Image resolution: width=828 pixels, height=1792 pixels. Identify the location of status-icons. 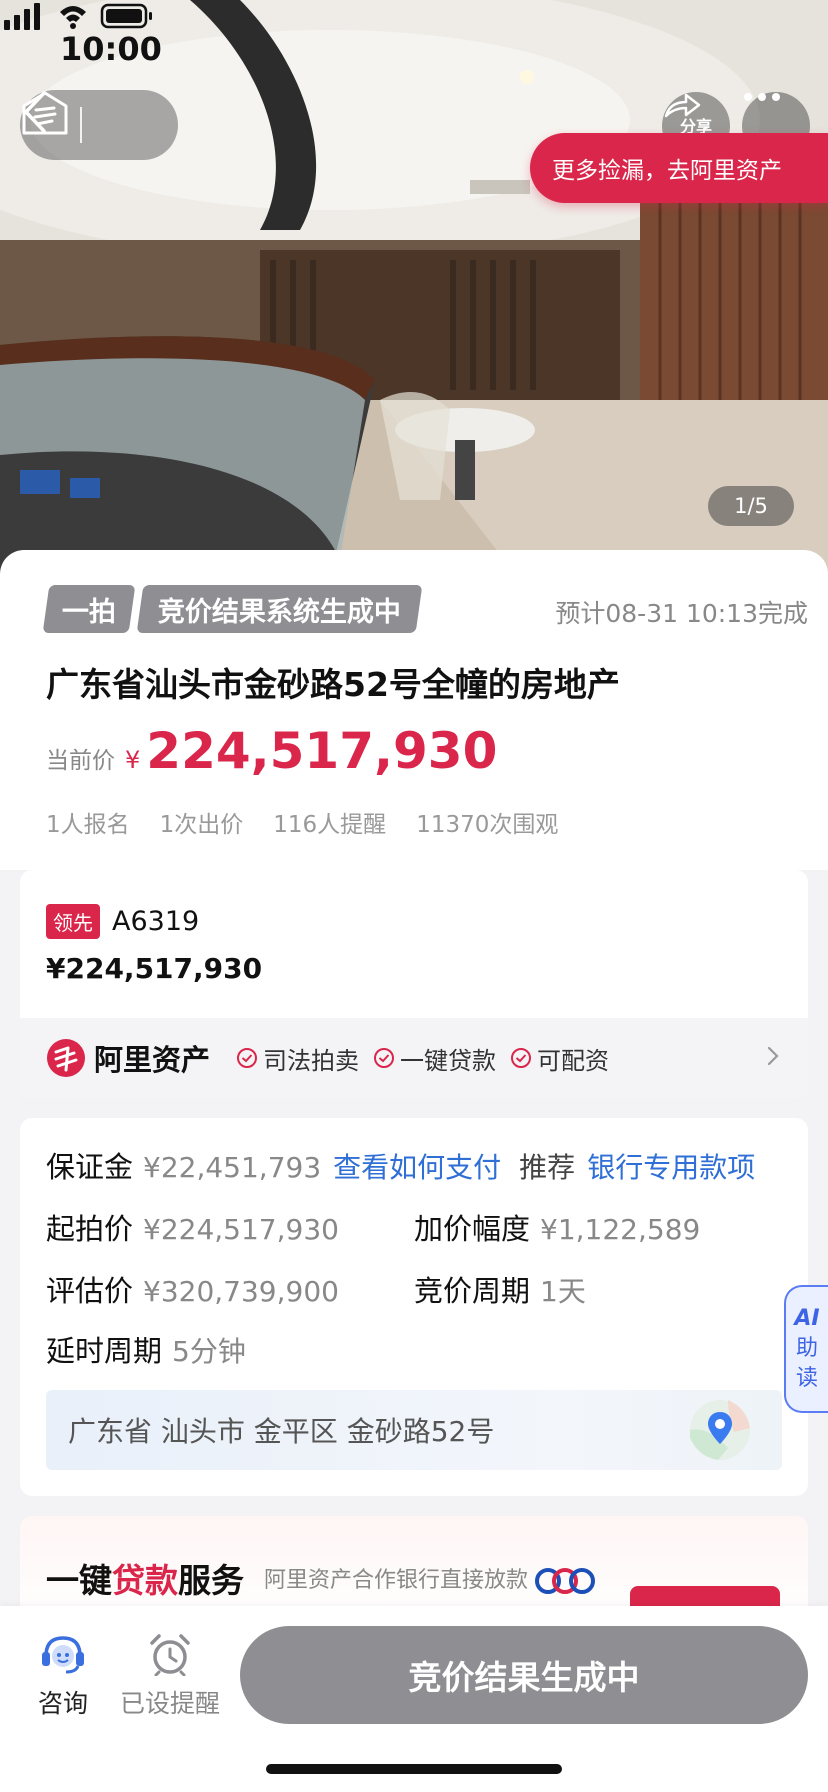
(78, 16).